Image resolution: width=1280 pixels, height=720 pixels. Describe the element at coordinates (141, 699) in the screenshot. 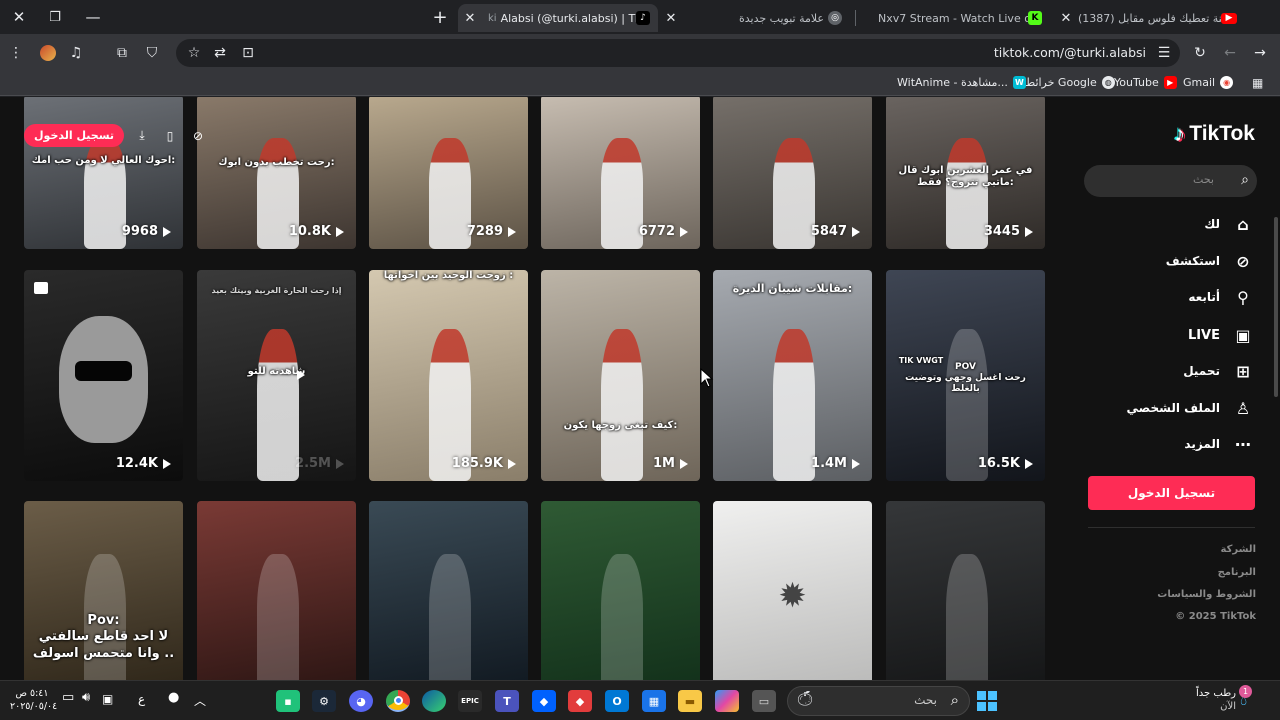

I see `language-indicator: ع` at that location.